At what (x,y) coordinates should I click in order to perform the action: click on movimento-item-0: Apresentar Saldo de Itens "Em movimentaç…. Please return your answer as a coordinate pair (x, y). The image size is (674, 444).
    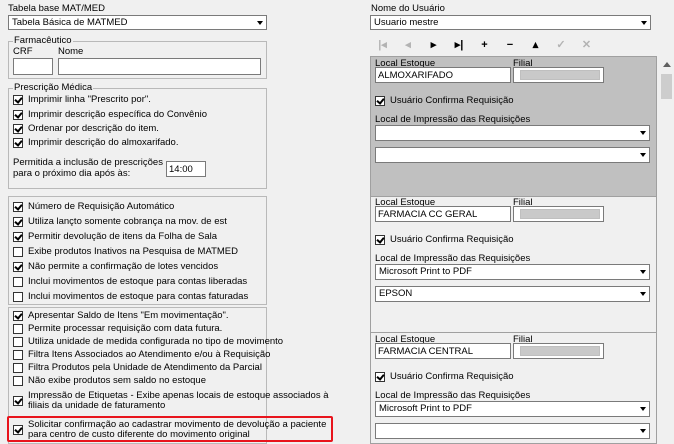
    Looking at the image, I should click on (139, 316).